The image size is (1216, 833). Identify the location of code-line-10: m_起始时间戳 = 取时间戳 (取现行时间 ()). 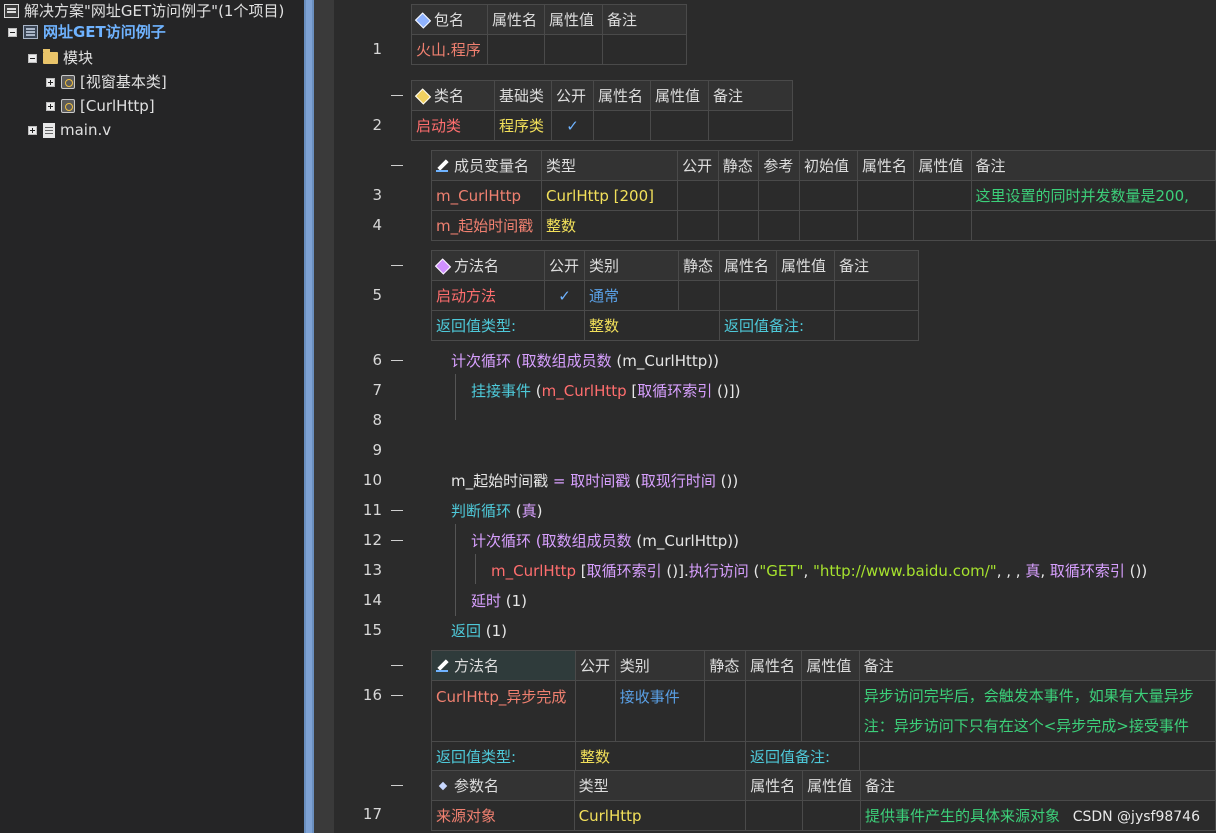
(594, 480).